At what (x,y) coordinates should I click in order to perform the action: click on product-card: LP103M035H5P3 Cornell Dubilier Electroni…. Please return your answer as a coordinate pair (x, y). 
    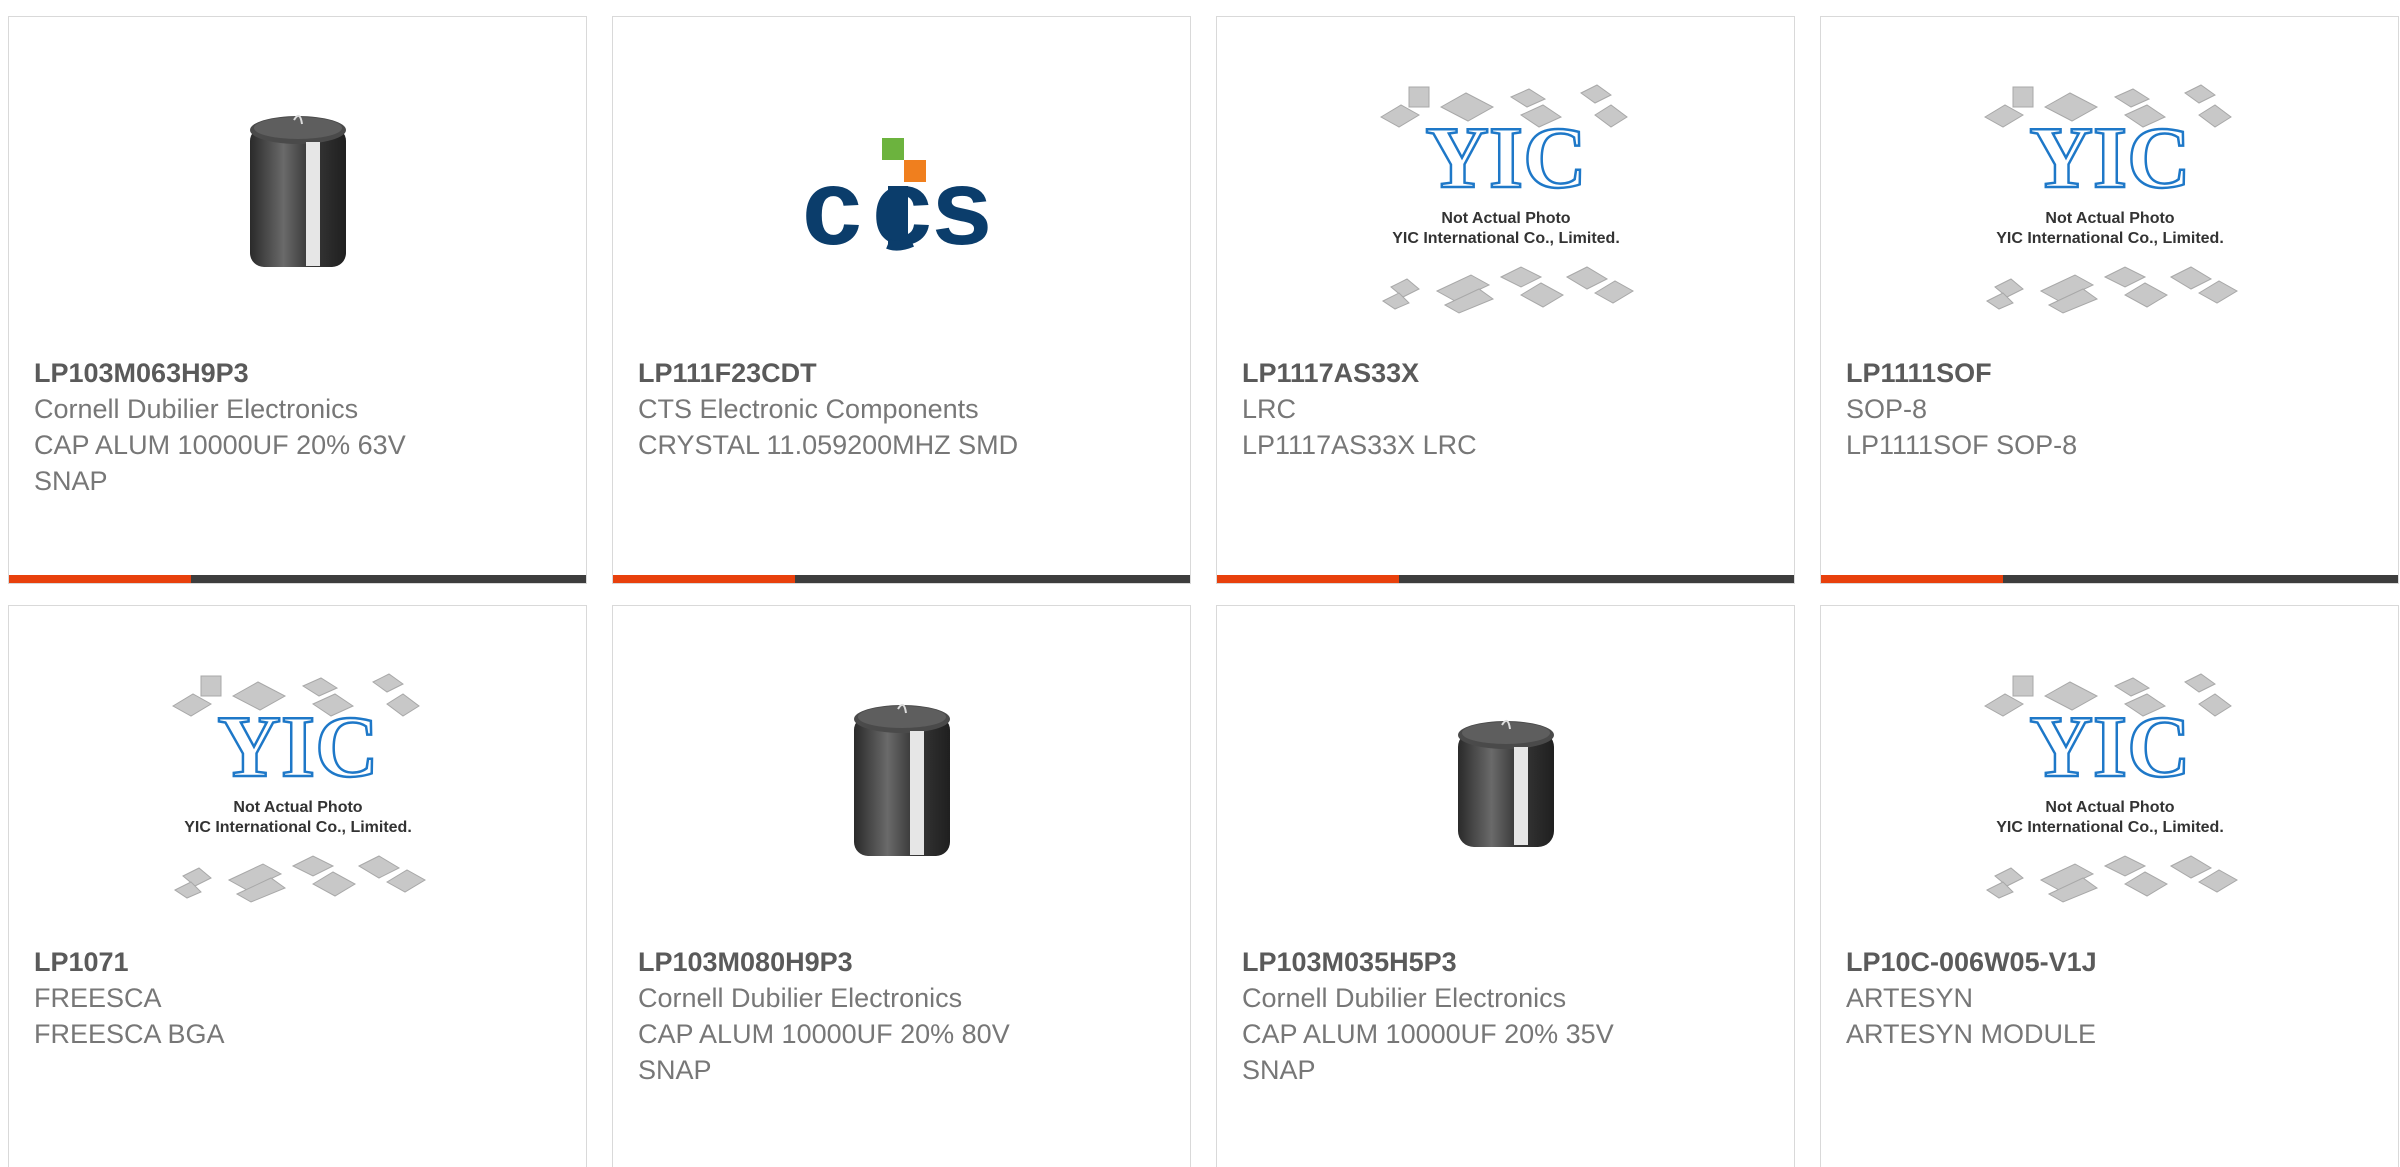
    Looking at the image, I should click on (1505, 886).